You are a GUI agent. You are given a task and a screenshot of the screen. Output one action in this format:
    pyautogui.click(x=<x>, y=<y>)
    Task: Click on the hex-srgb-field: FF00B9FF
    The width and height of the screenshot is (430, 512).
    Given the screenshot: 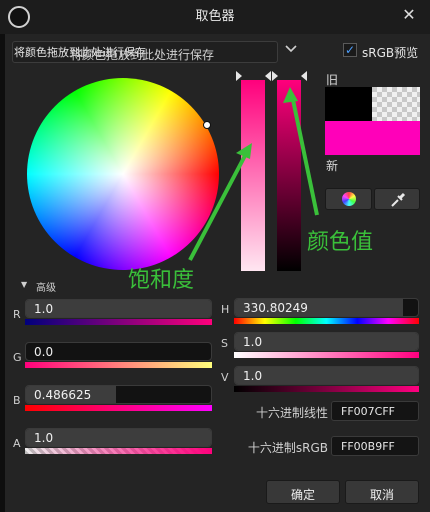 What is the action you would take?
    pyautogui.click(x=375, y=446)
    